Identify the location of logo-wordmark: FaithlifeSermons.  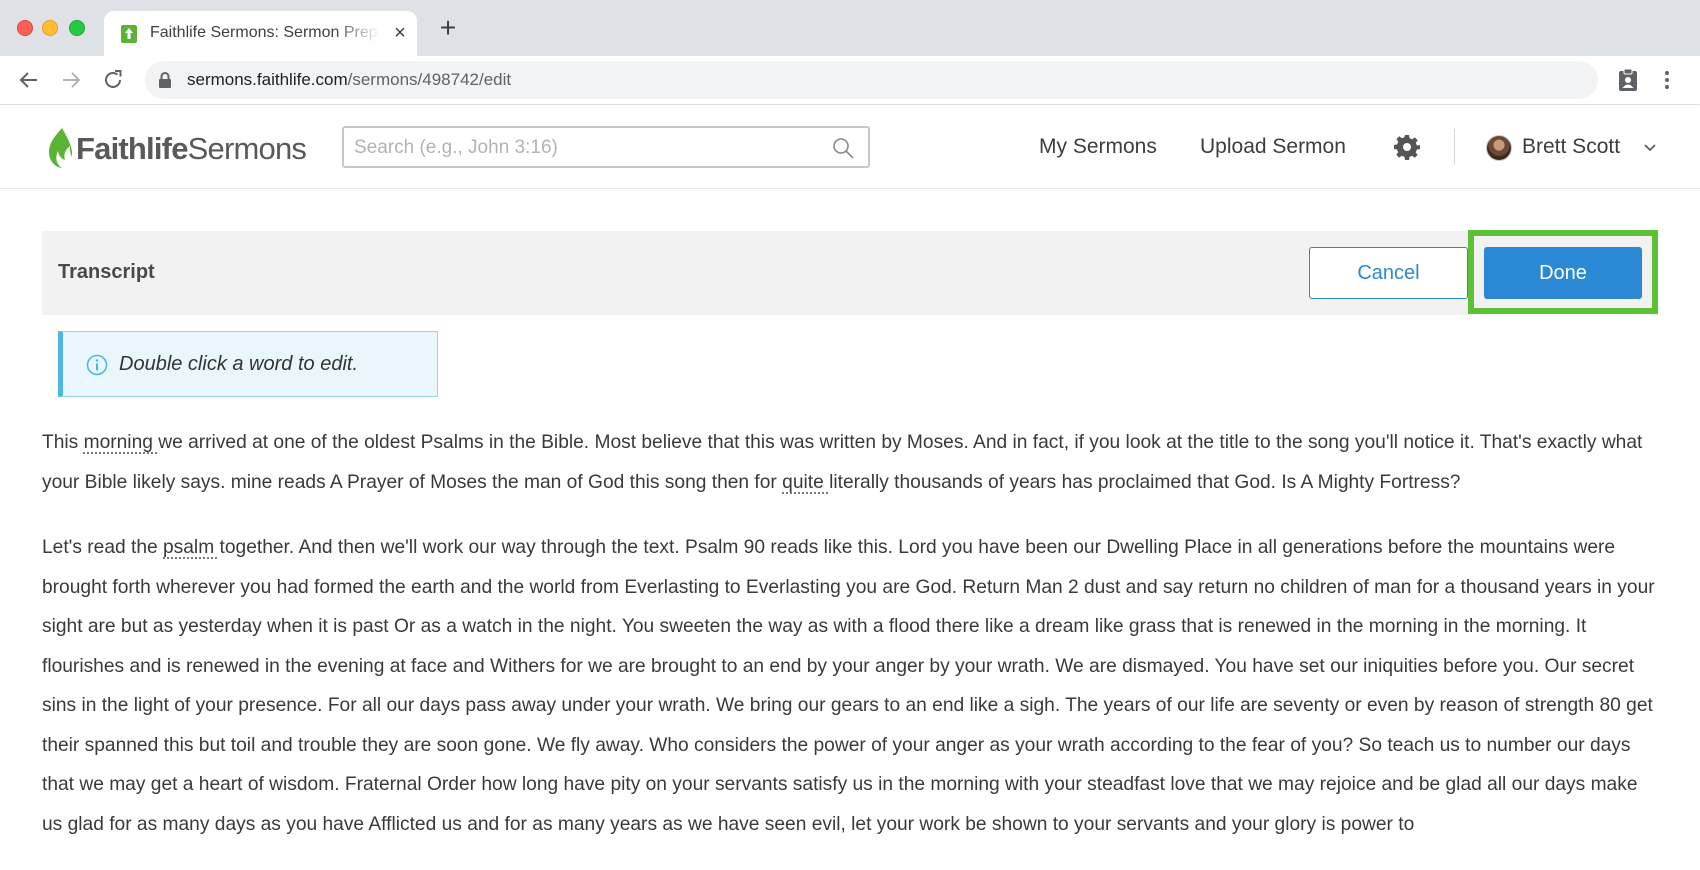
(191, 149).